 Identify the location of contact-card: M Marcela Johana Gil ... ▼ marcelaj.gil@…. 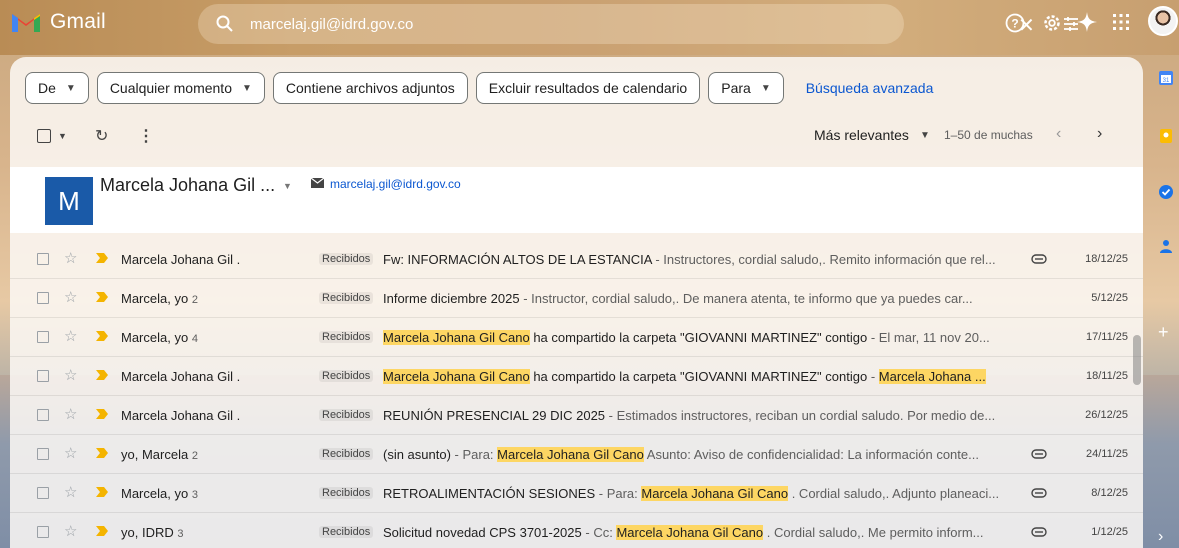
(576, 200).